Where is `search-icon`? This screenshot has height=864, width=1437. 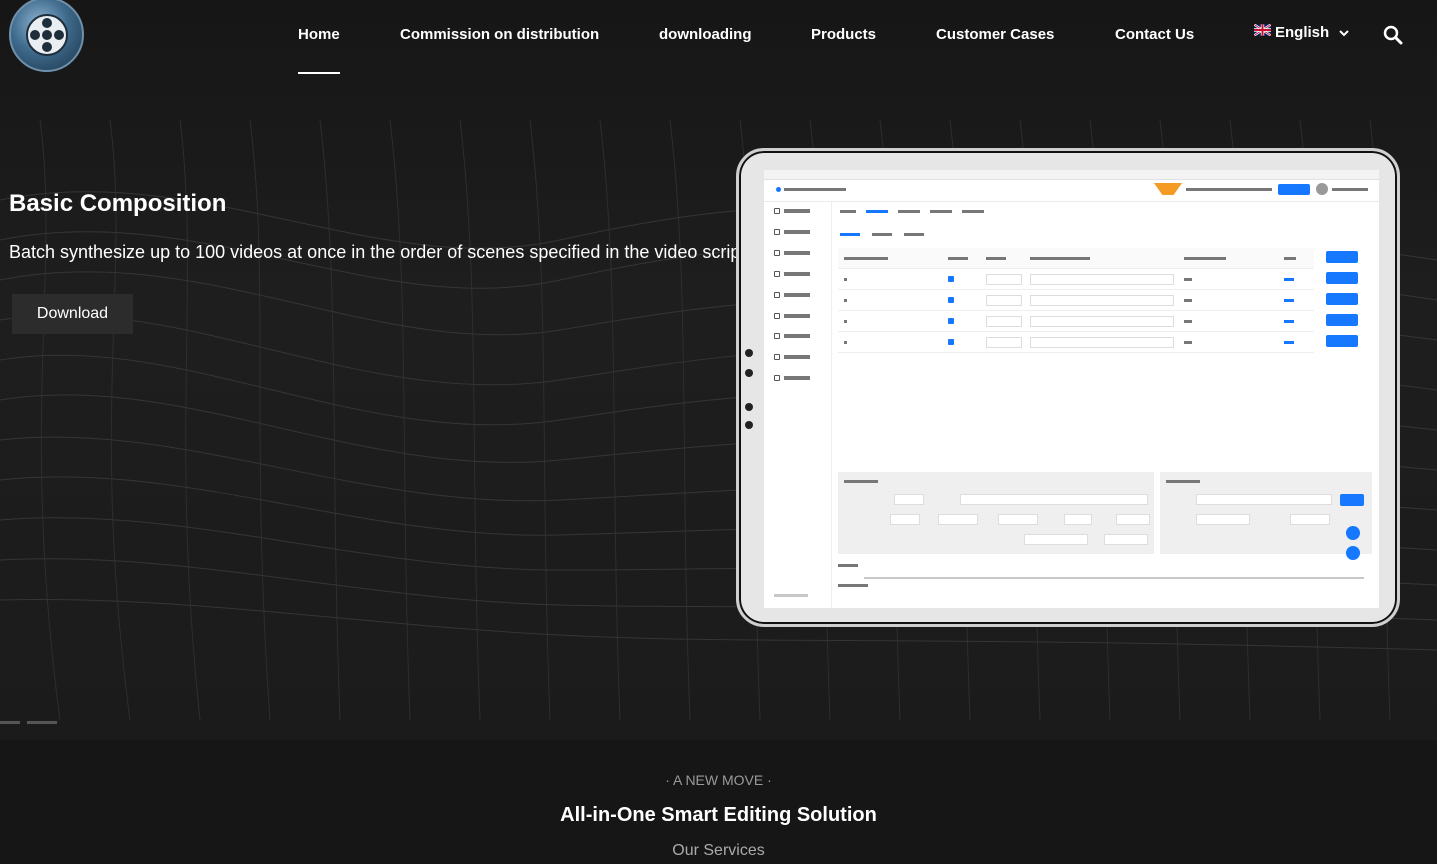
search-icon is located at coordinates (1393, 35).